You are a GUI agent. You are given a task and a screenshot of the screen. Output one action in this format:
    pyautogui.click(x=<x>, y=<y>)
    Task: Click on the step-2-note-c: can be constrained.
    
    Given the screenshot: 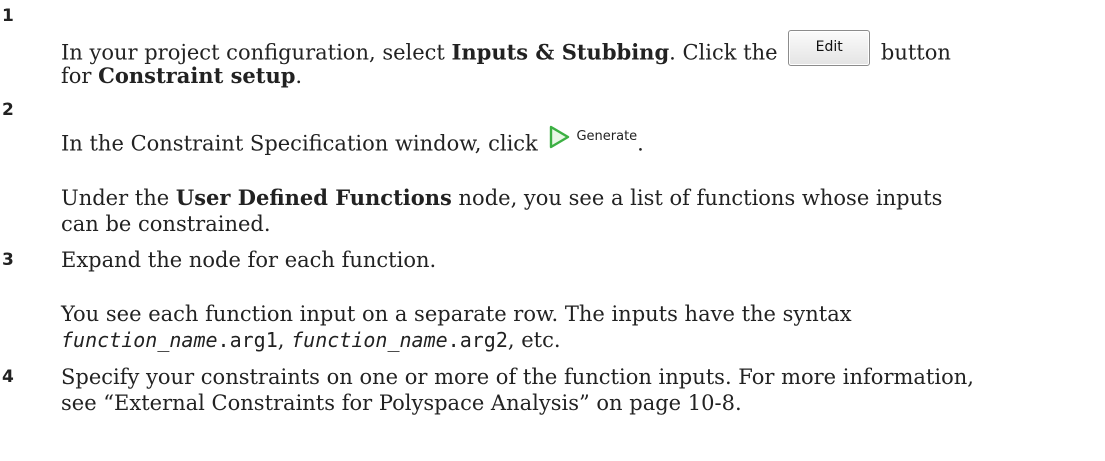 What is the action you would take?
    pyautogui.click(x=166, y=224)
    